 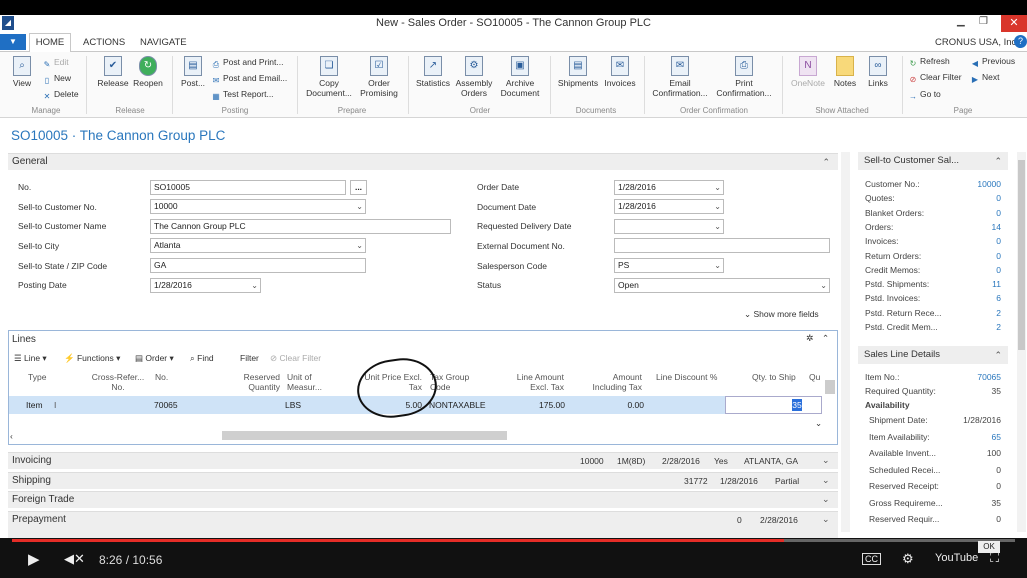 What do you see at coordinates (295, 358) in the screenshot?
I see `clear-filter-lines-button: ⊘ Clear Filter` at bounding box center [295, 358].